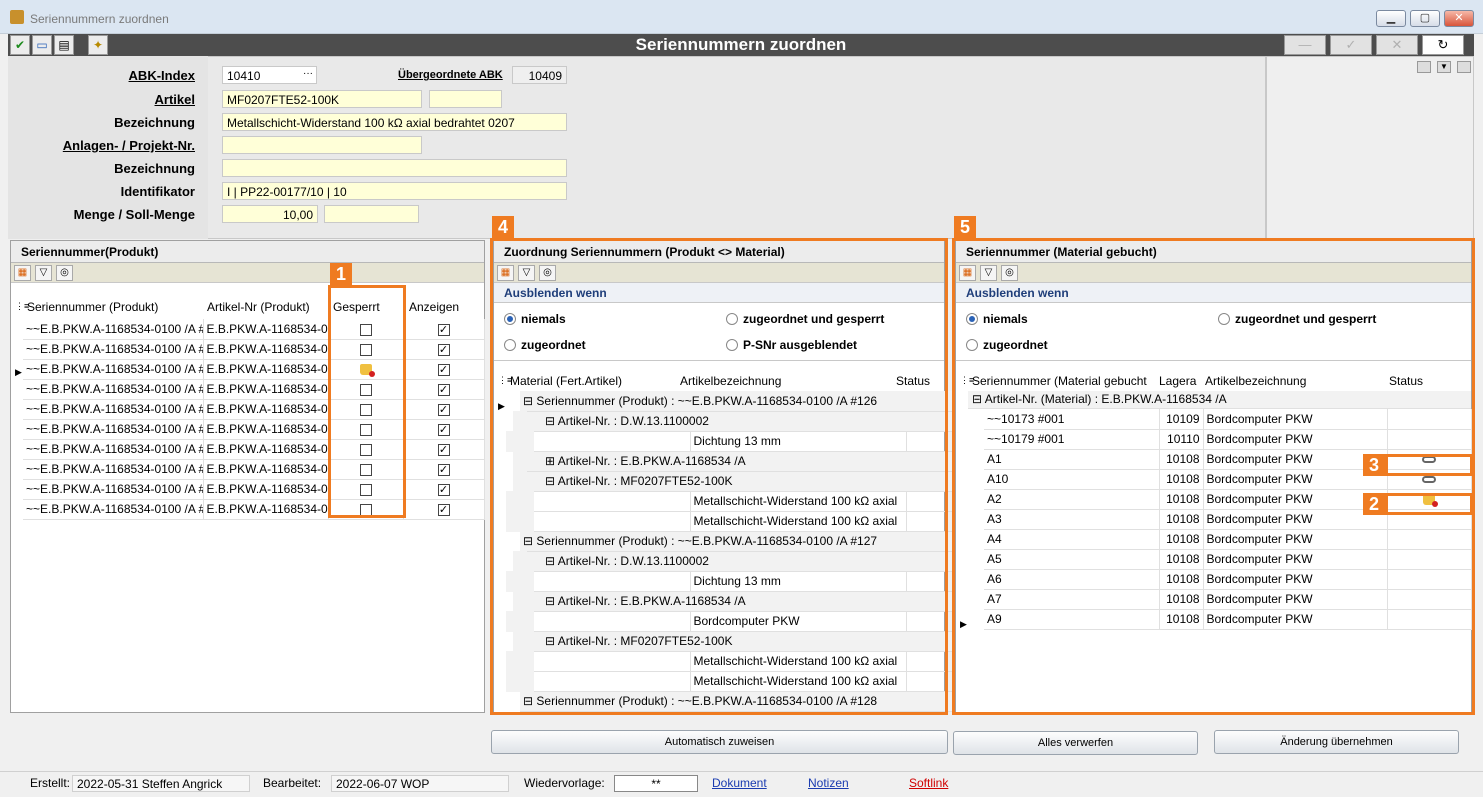  What do you see at coordinates (420, 783) in the screenshot?
I see `bearbeitet-value: 2022-06-07 WOP` at bounding box center [420, 783].